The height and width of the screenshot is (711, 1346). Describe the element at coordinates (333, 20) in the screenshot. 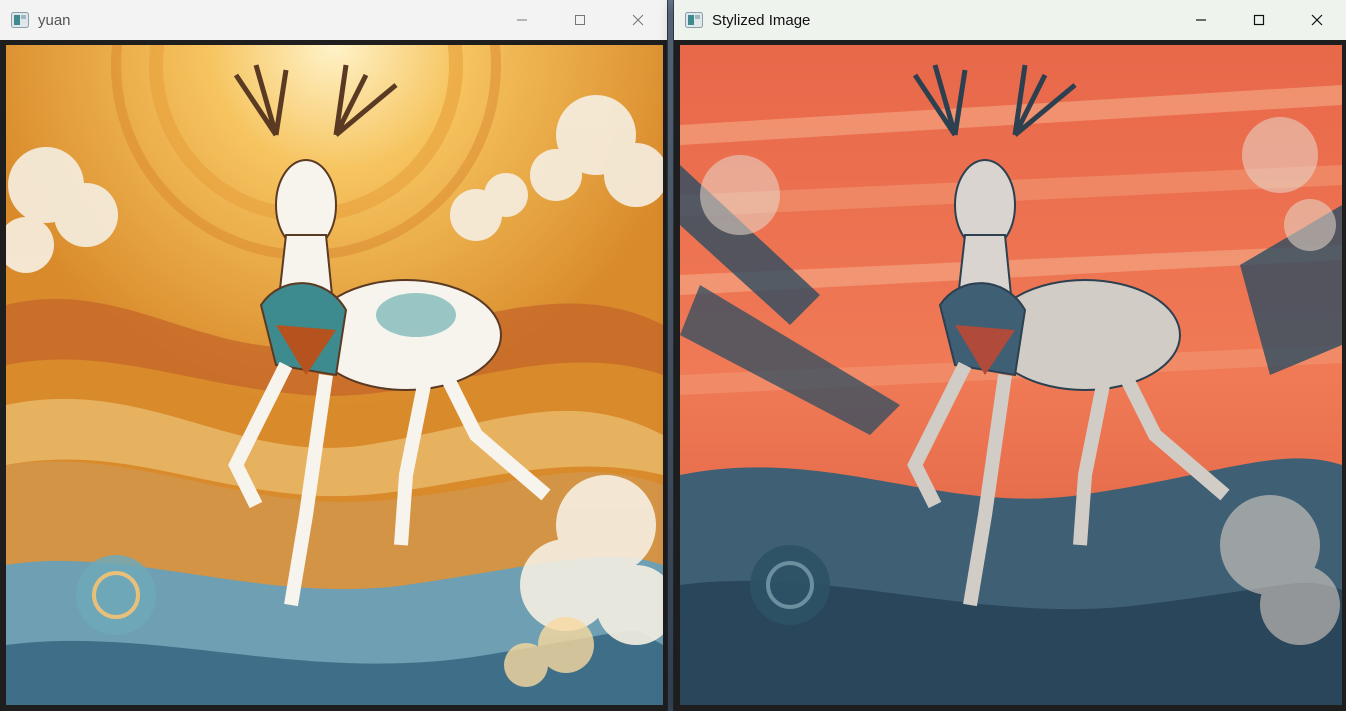

I see `title-bar: yuan` at that location.